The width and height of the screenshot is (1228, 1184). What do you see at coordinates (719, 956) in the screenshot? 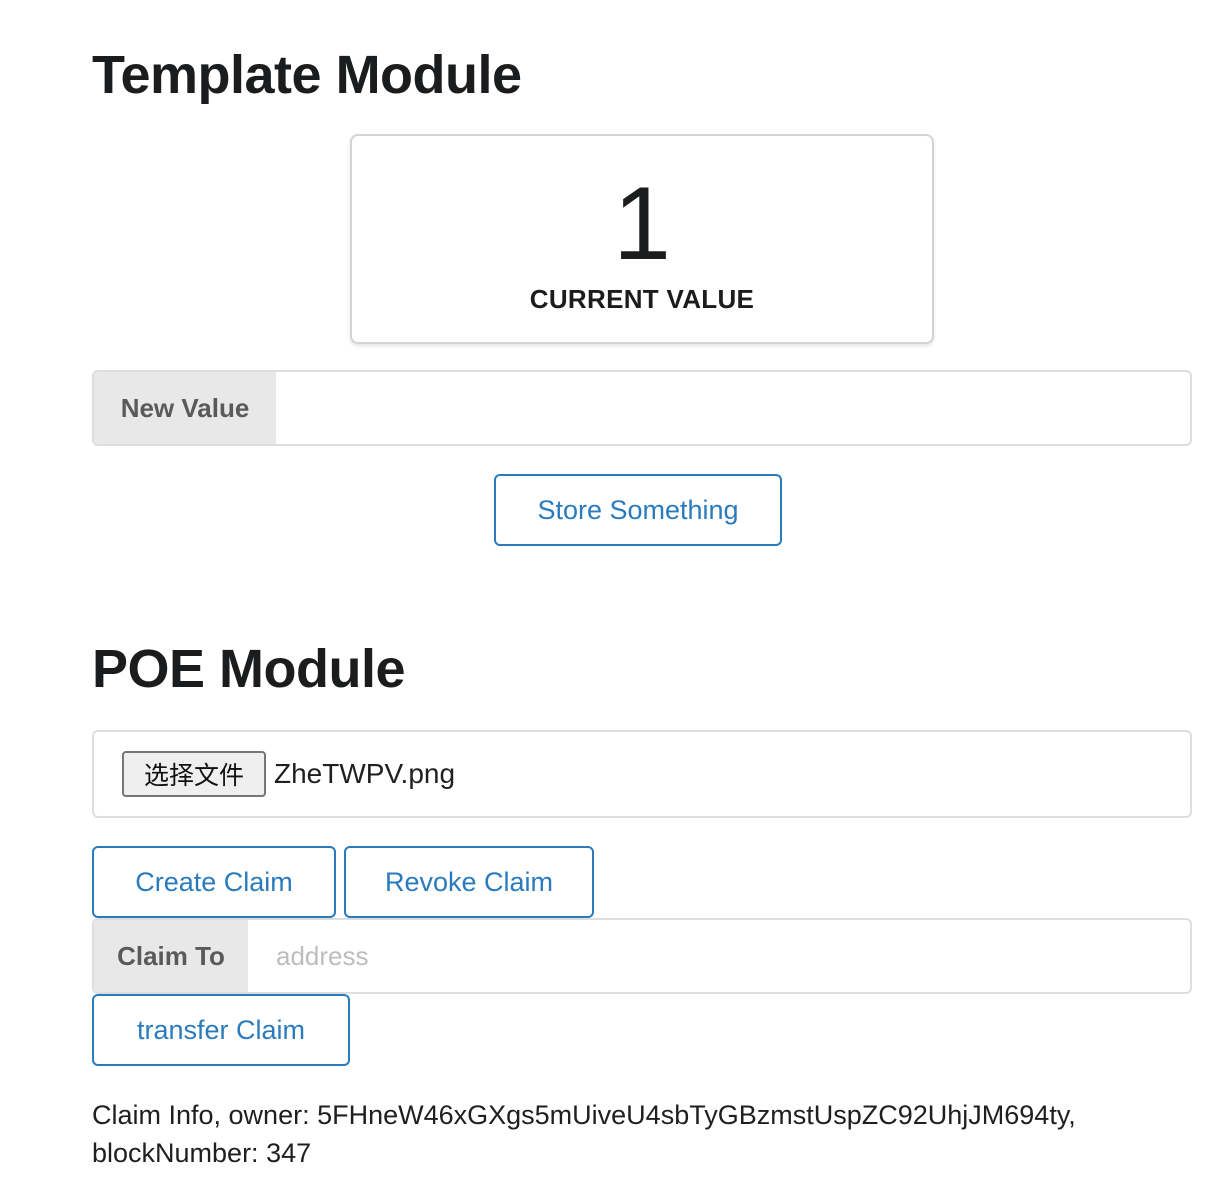
I see `claim-to-input` at bounding box center [719, 956].